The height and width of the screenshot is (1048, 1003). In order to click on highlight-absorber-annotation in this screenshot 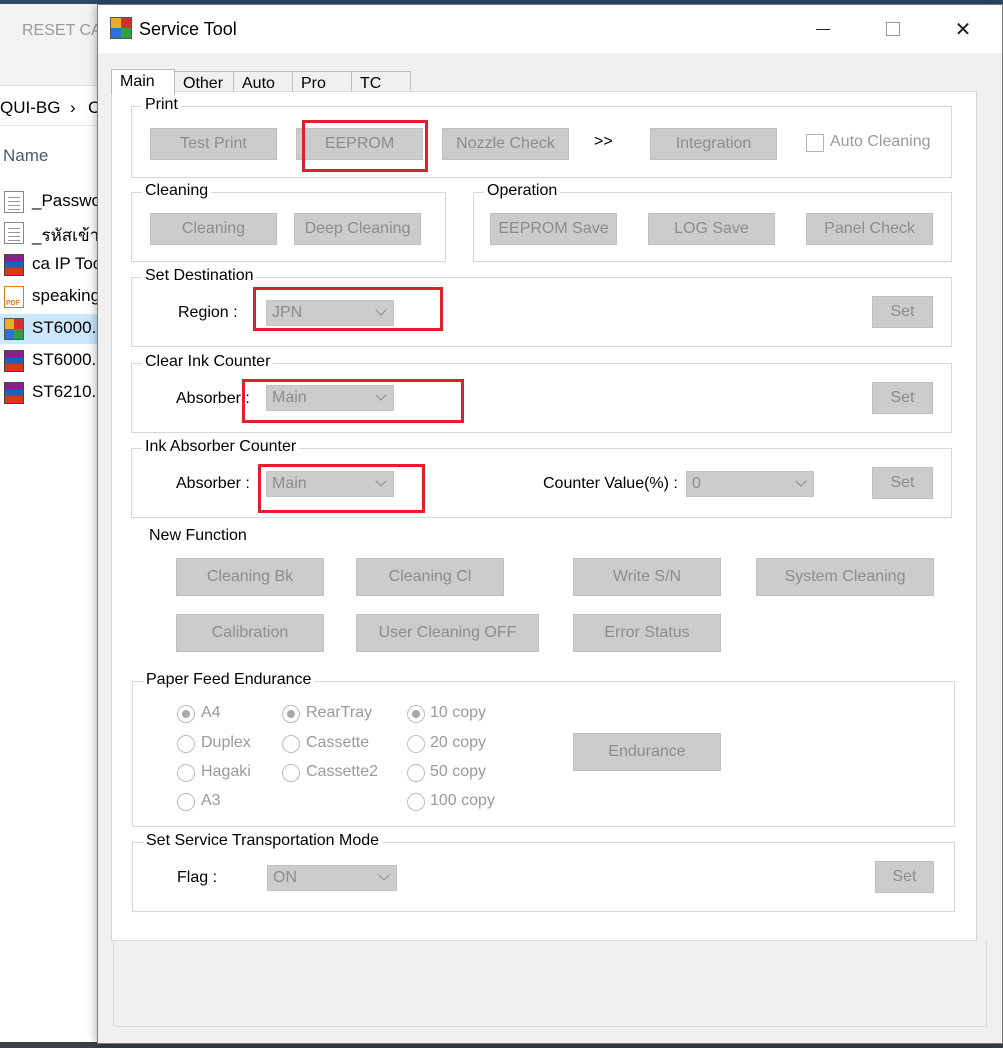, I will do `click(341, 488)`.